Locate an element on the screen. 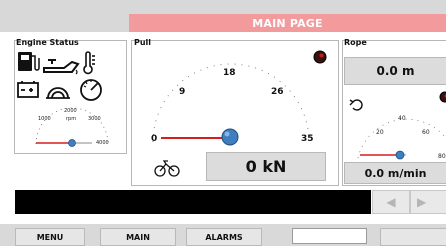 Image resolution: width=446 pixels, height=246 pixels. rope-knob is located at coordinates (400, 155).